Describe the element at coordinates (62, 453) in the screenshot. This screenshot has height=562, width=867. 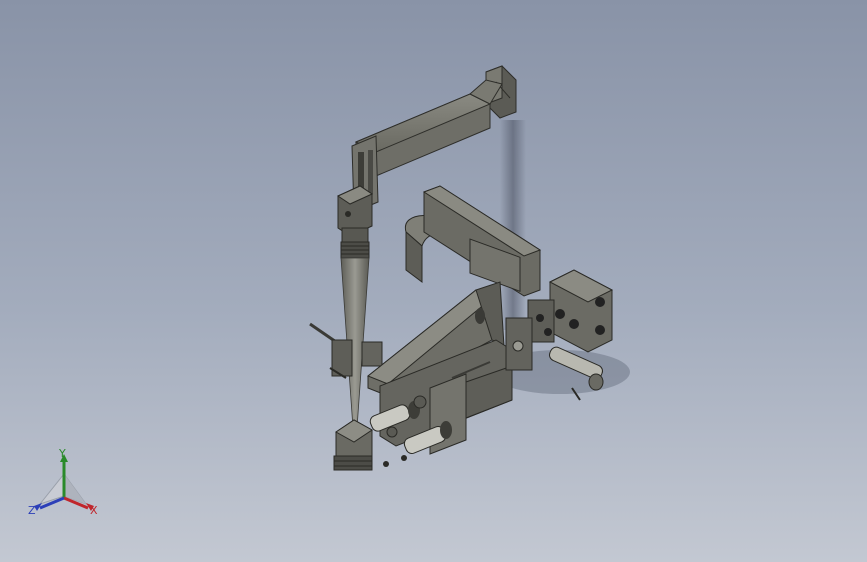
I see `y-axis-label: Y` at that location.